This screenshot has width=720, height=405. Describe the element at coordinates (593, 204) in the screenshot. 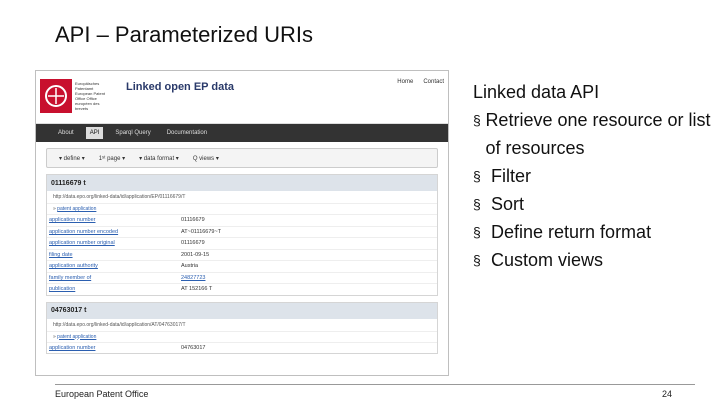

I see `list-item: § Sort` at that location.